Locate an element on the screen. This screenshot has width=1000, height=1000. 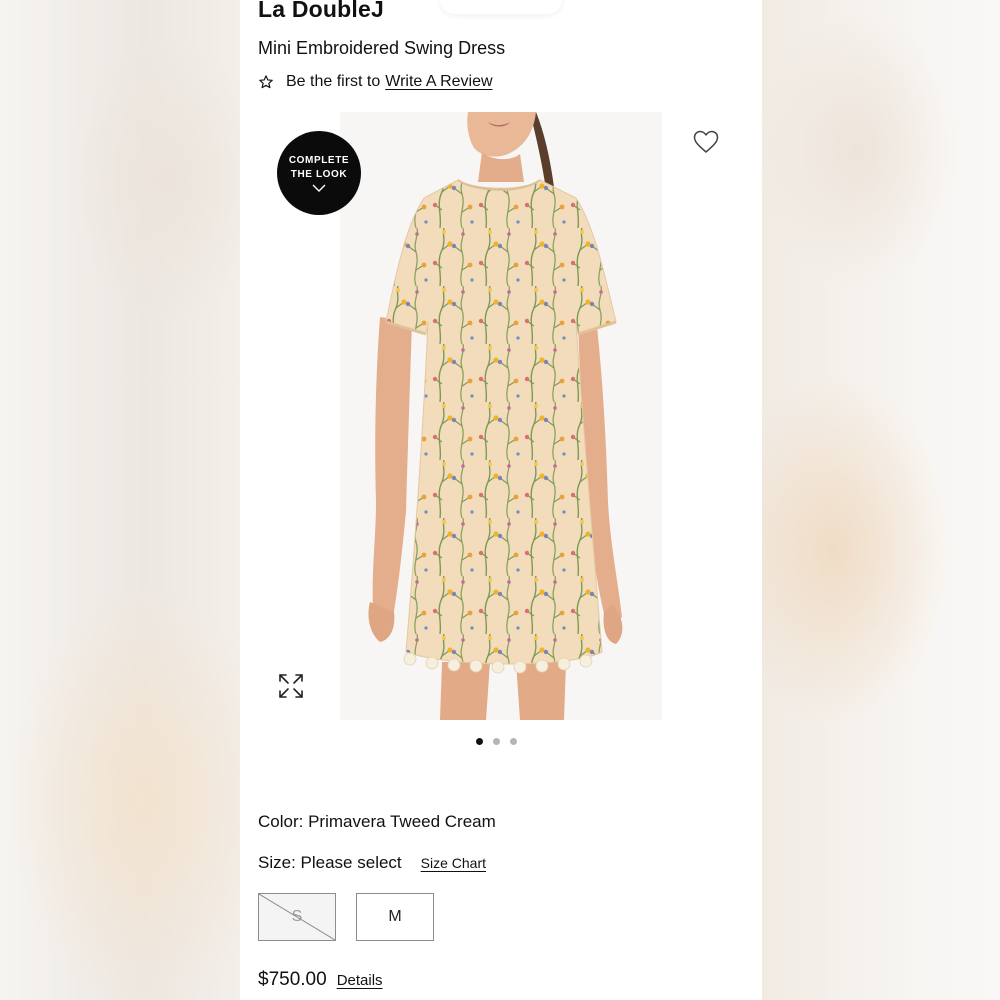
price-row: $750.00 Details is located at coordinates (320, 980).